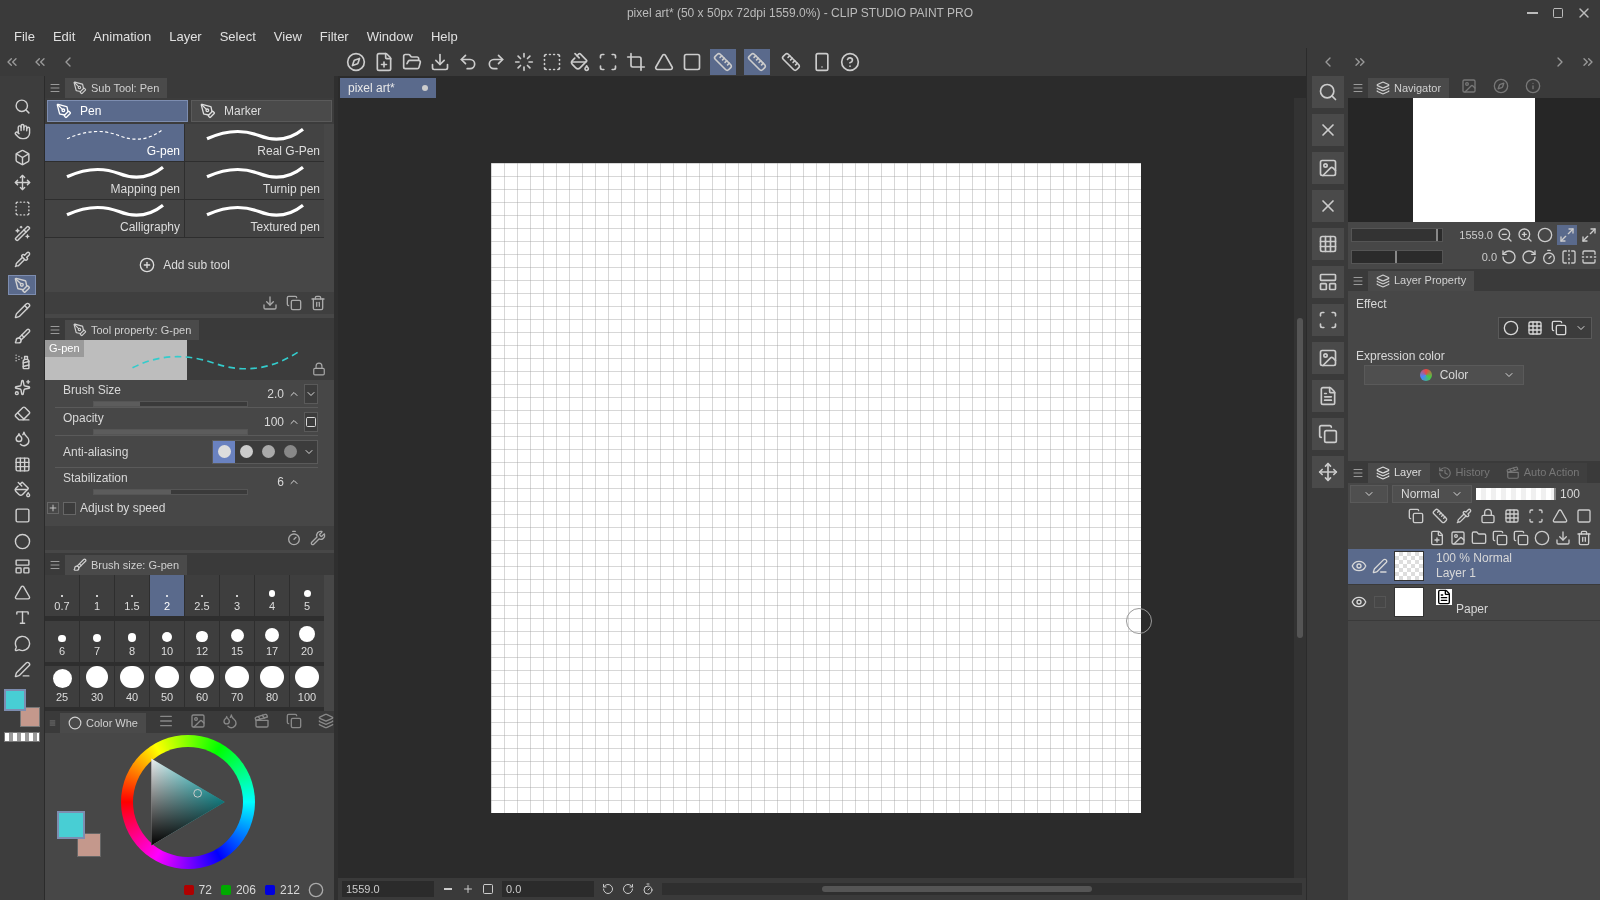 Image resolution: width=1600 pixels, height=900 pixels. Describe the element at coordinates (202, 641) in the screenshot. I see `brush-size-option: 12` at that location.